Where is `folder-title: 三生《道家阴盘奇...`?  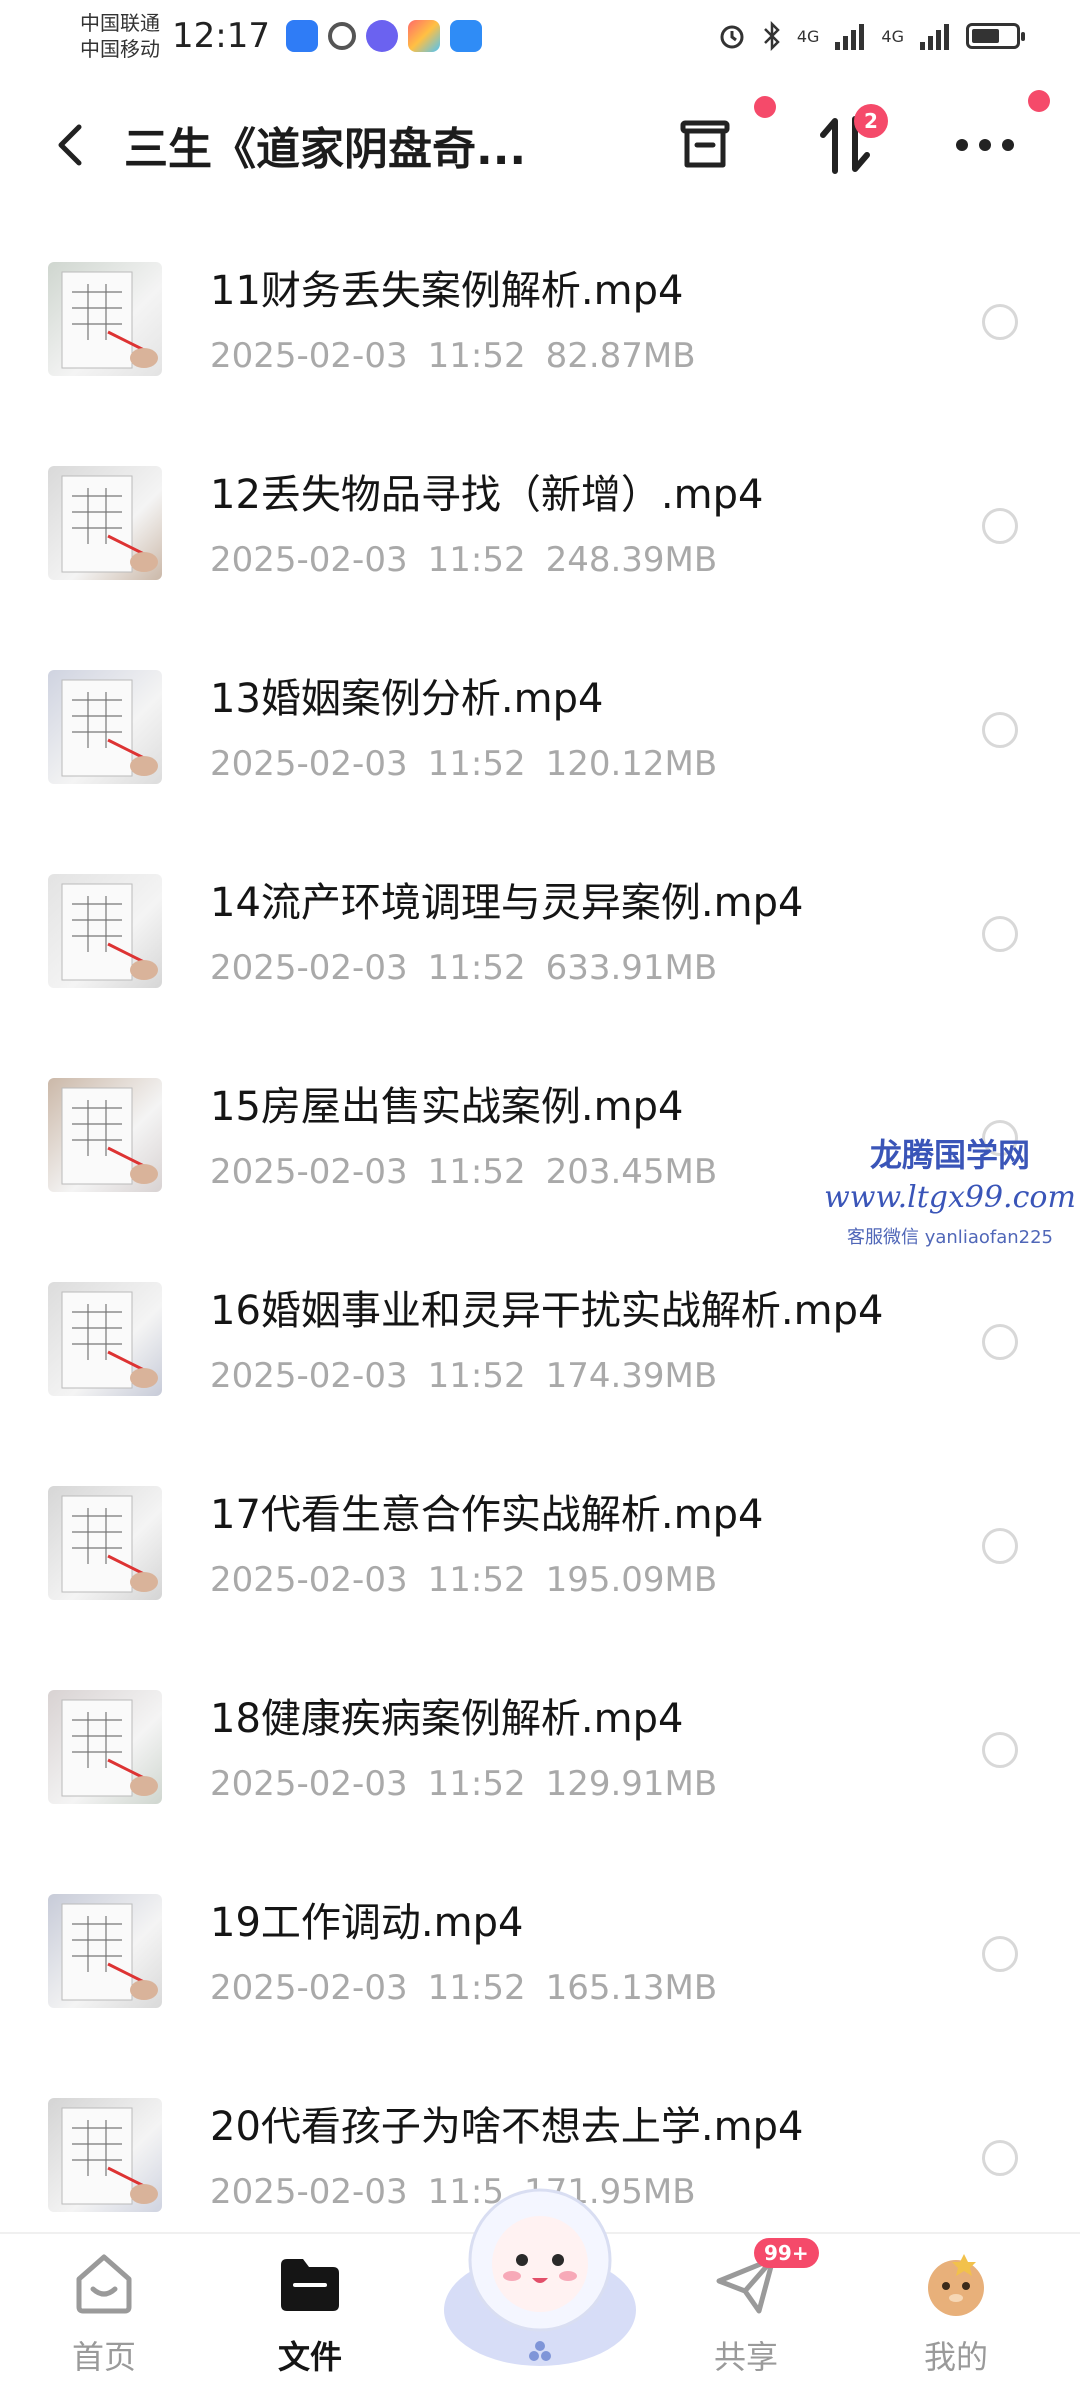
folder-title: 三生《道家阴盘奇... is located at coordinates (325, 149).